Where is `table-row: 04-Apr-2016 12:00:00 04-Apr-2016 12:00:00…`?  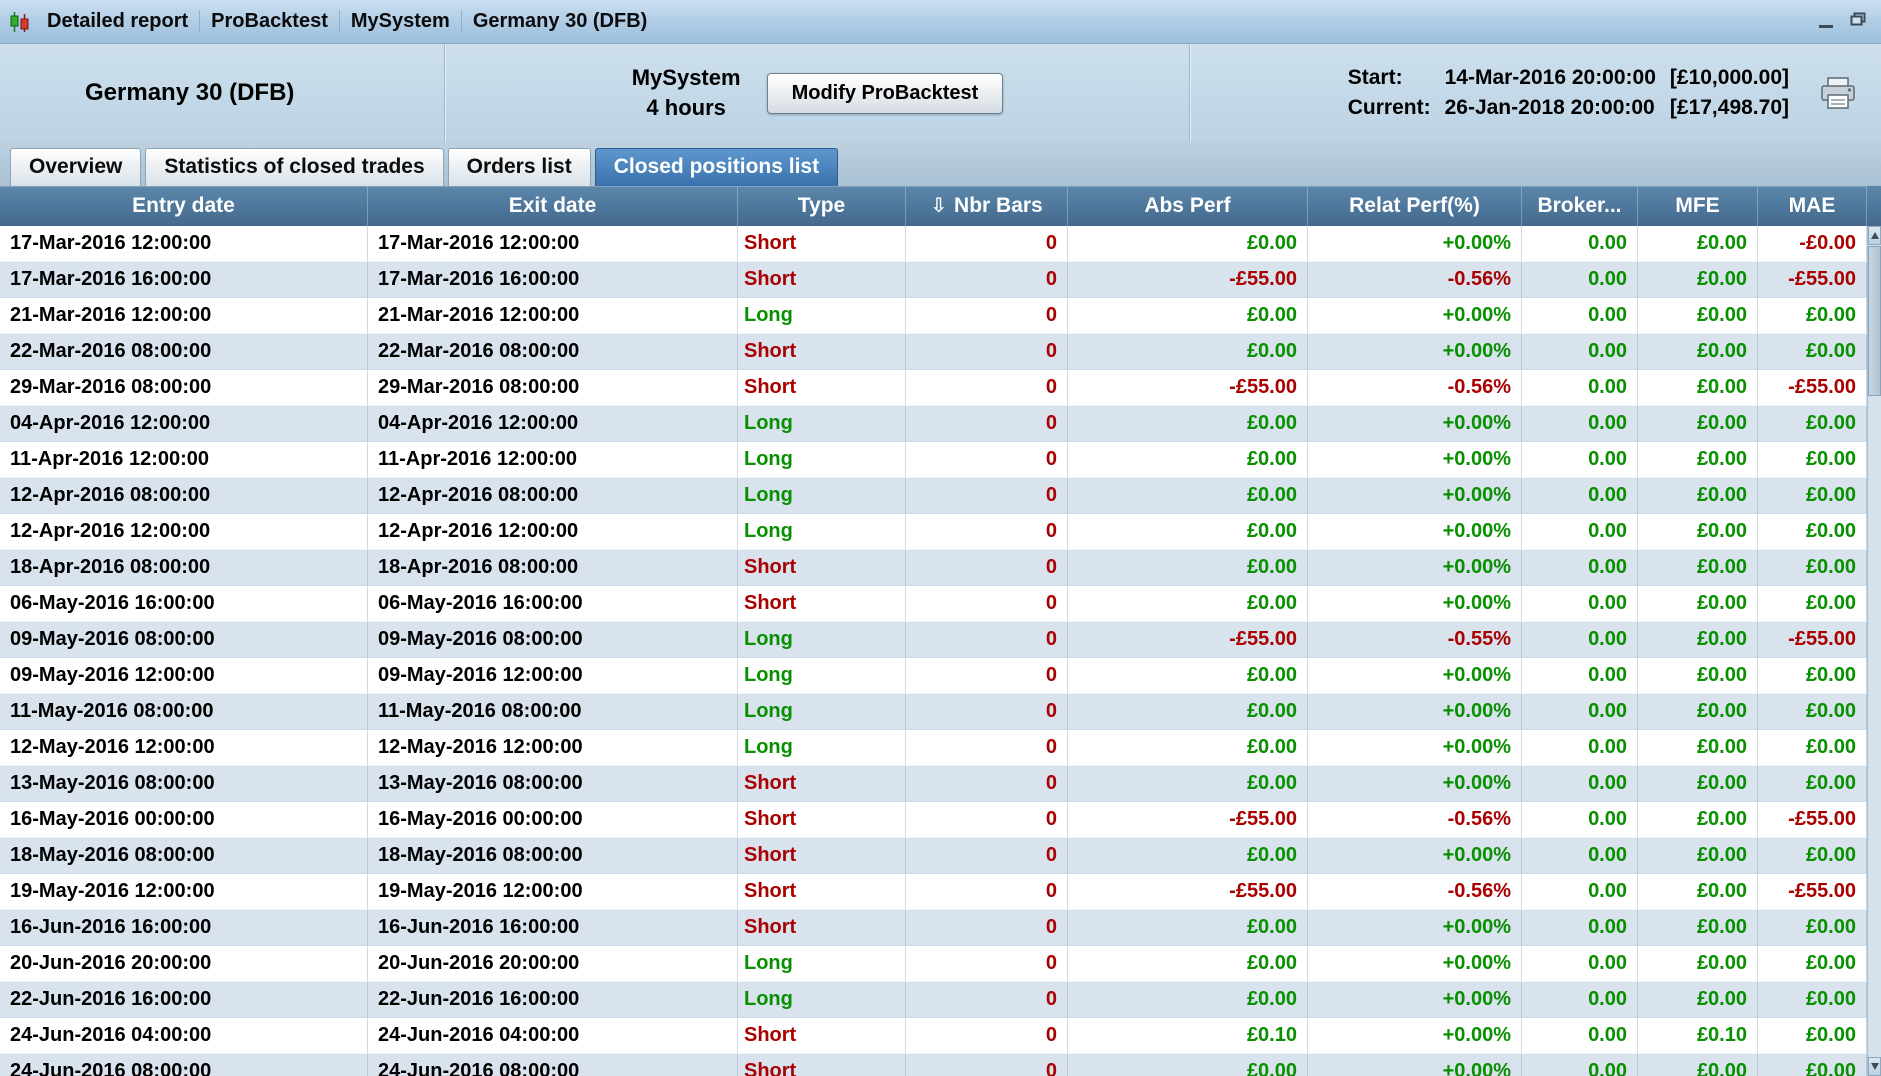
table-row: 04-Apr-2016 12:00:00 04-Apr-2016 12:00:00… is located at coordinates (940, 424).